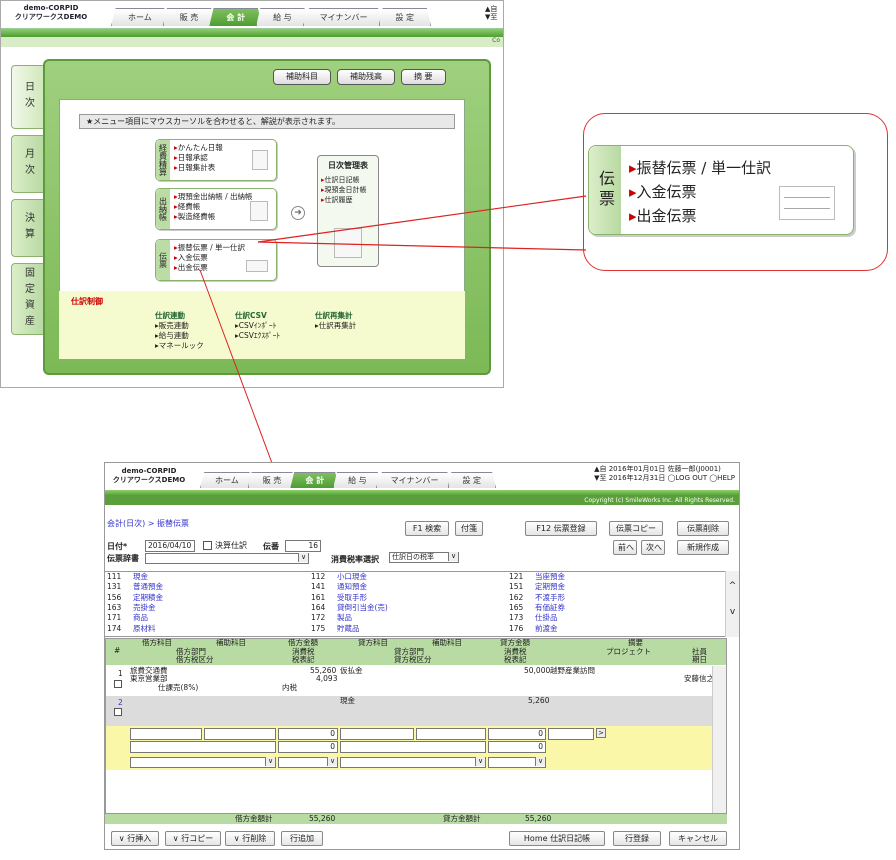 The height and width of the screenshot is (860, 896). I want to click on account-name-link: 有価証券, so click(550, 608).